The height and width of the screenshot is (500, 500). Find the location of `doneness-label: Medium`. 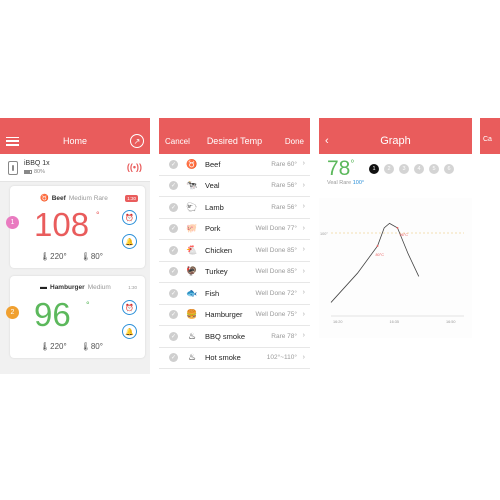

doneness-label: Medium is located at coordinates (99, 287).